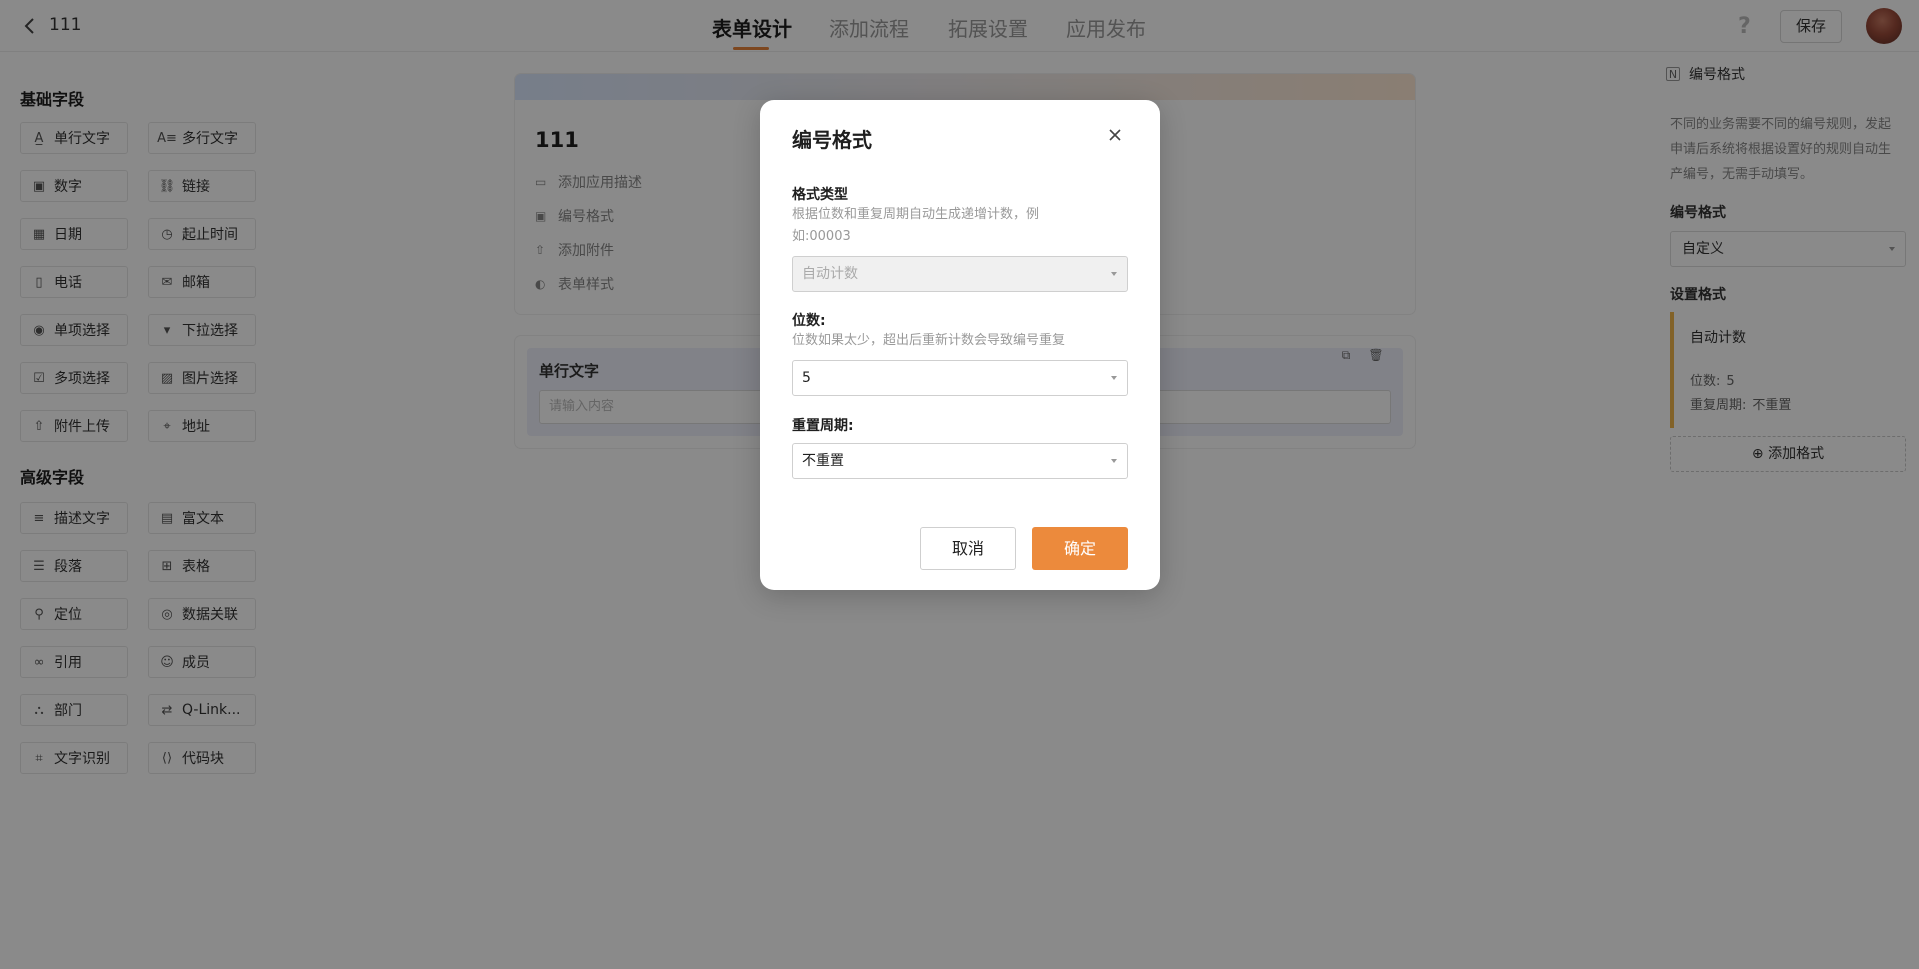 Image resolution: width=1919 pixels, height=969 pixels. Describe the element at coordinates (820, 195) in the screenshot. I see `type-label: 格式类型` at that location.